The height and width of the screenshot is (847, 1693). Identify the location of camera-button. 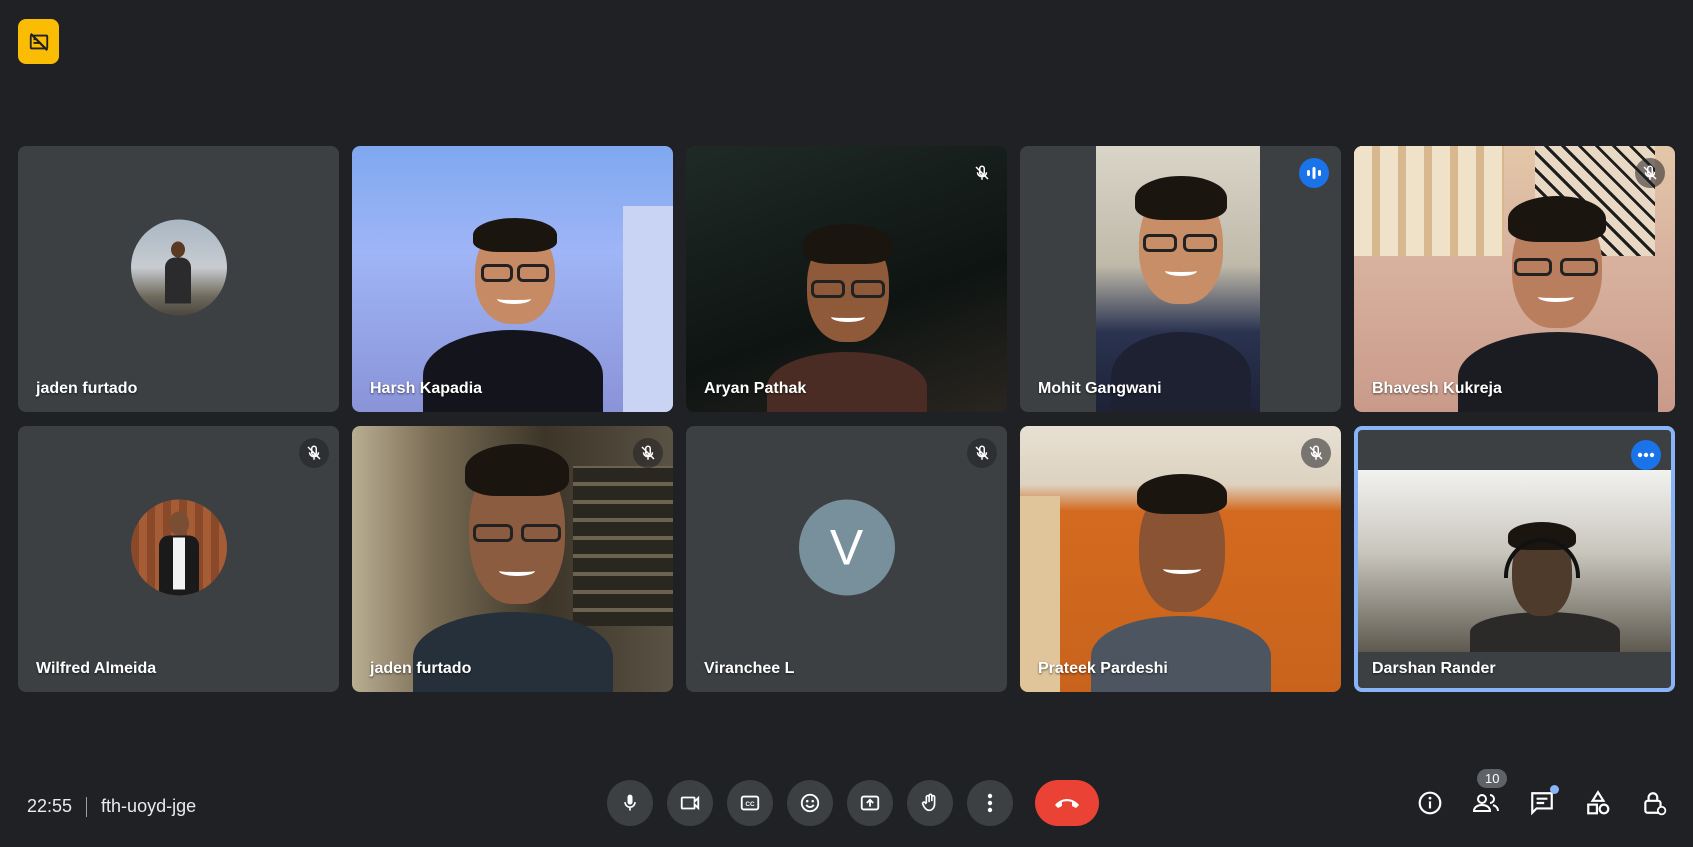
(690, 803).